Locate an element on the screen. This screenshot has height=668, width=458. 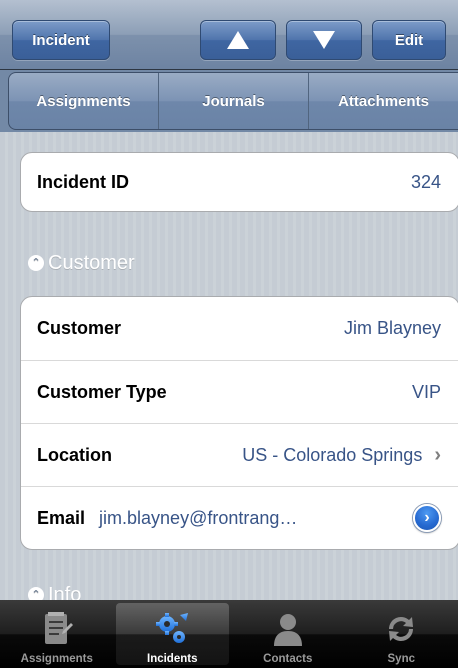
tab-sync-label: Sync is located at coordinates (401, 659).